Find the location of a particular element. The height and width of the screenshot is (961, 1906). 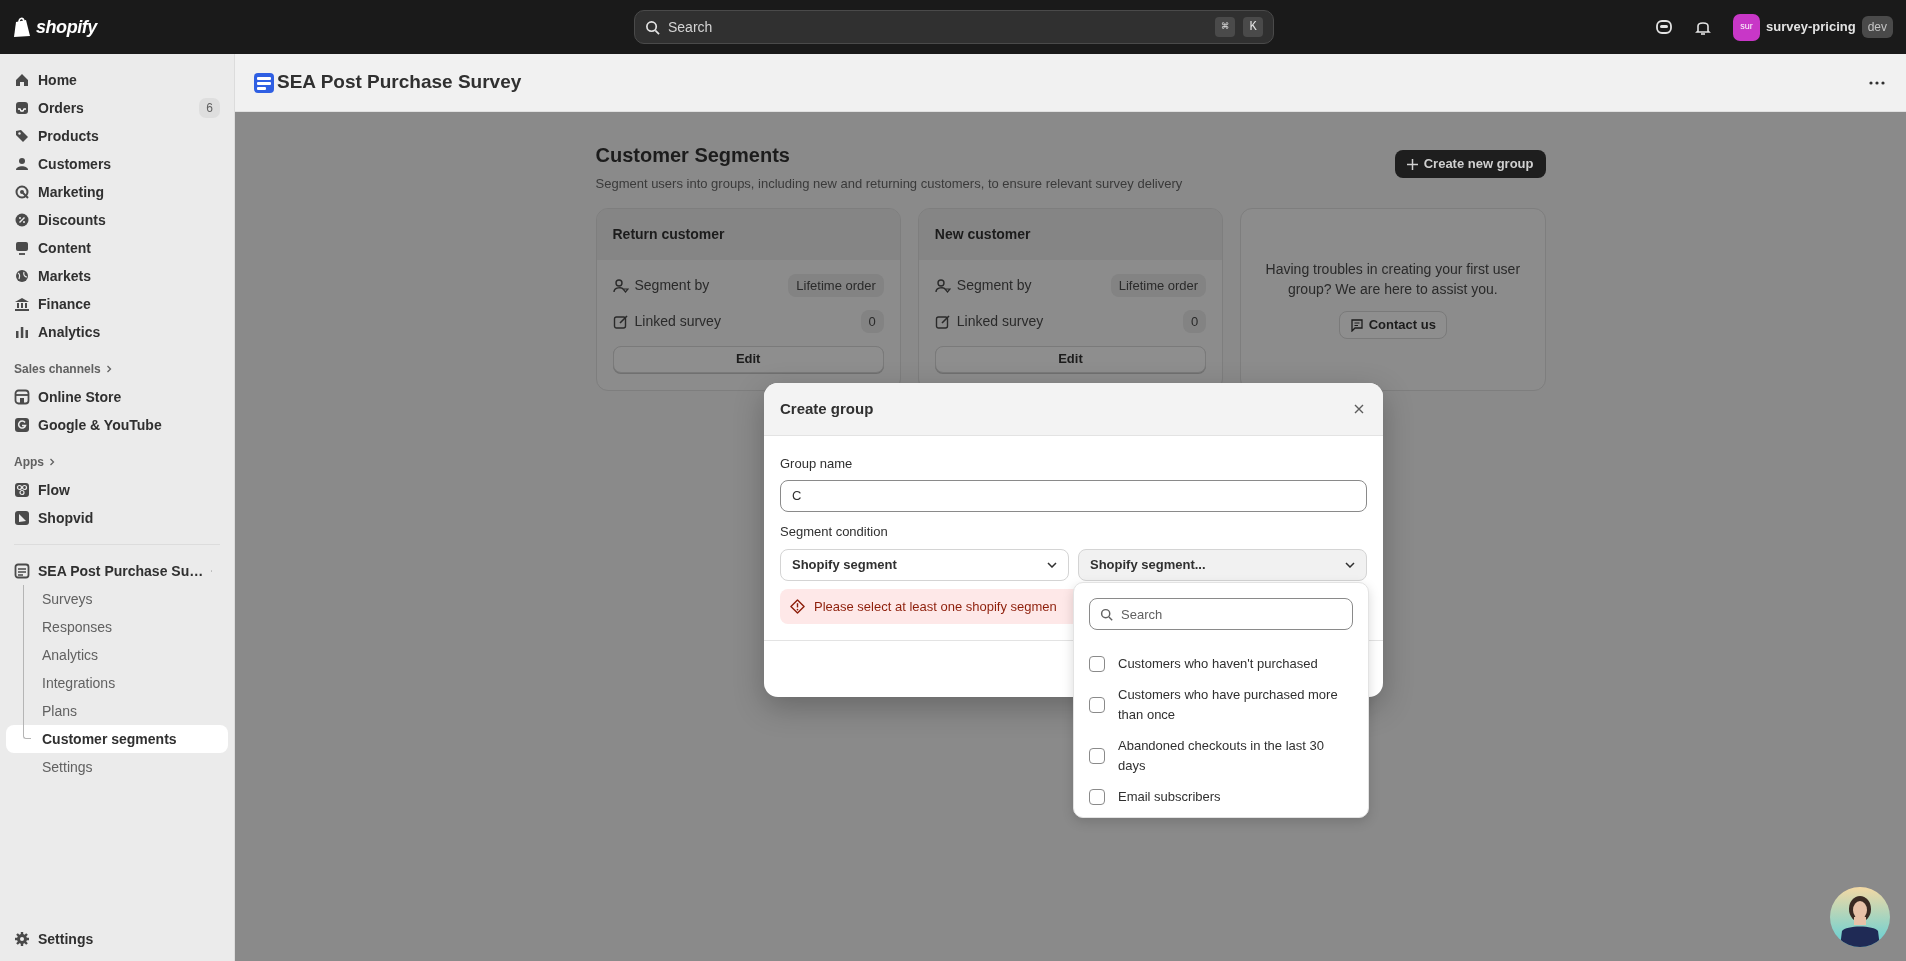

nav-subitem: Responses is located at coordinates (117, 627).